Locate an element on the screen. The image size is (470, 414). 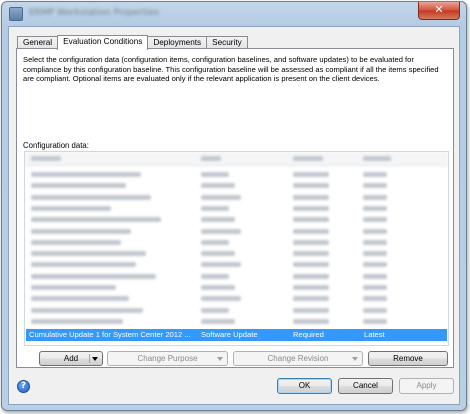
tab-evaluation-conditions: Evaluation Conditions is located at coordinates (103, 42).